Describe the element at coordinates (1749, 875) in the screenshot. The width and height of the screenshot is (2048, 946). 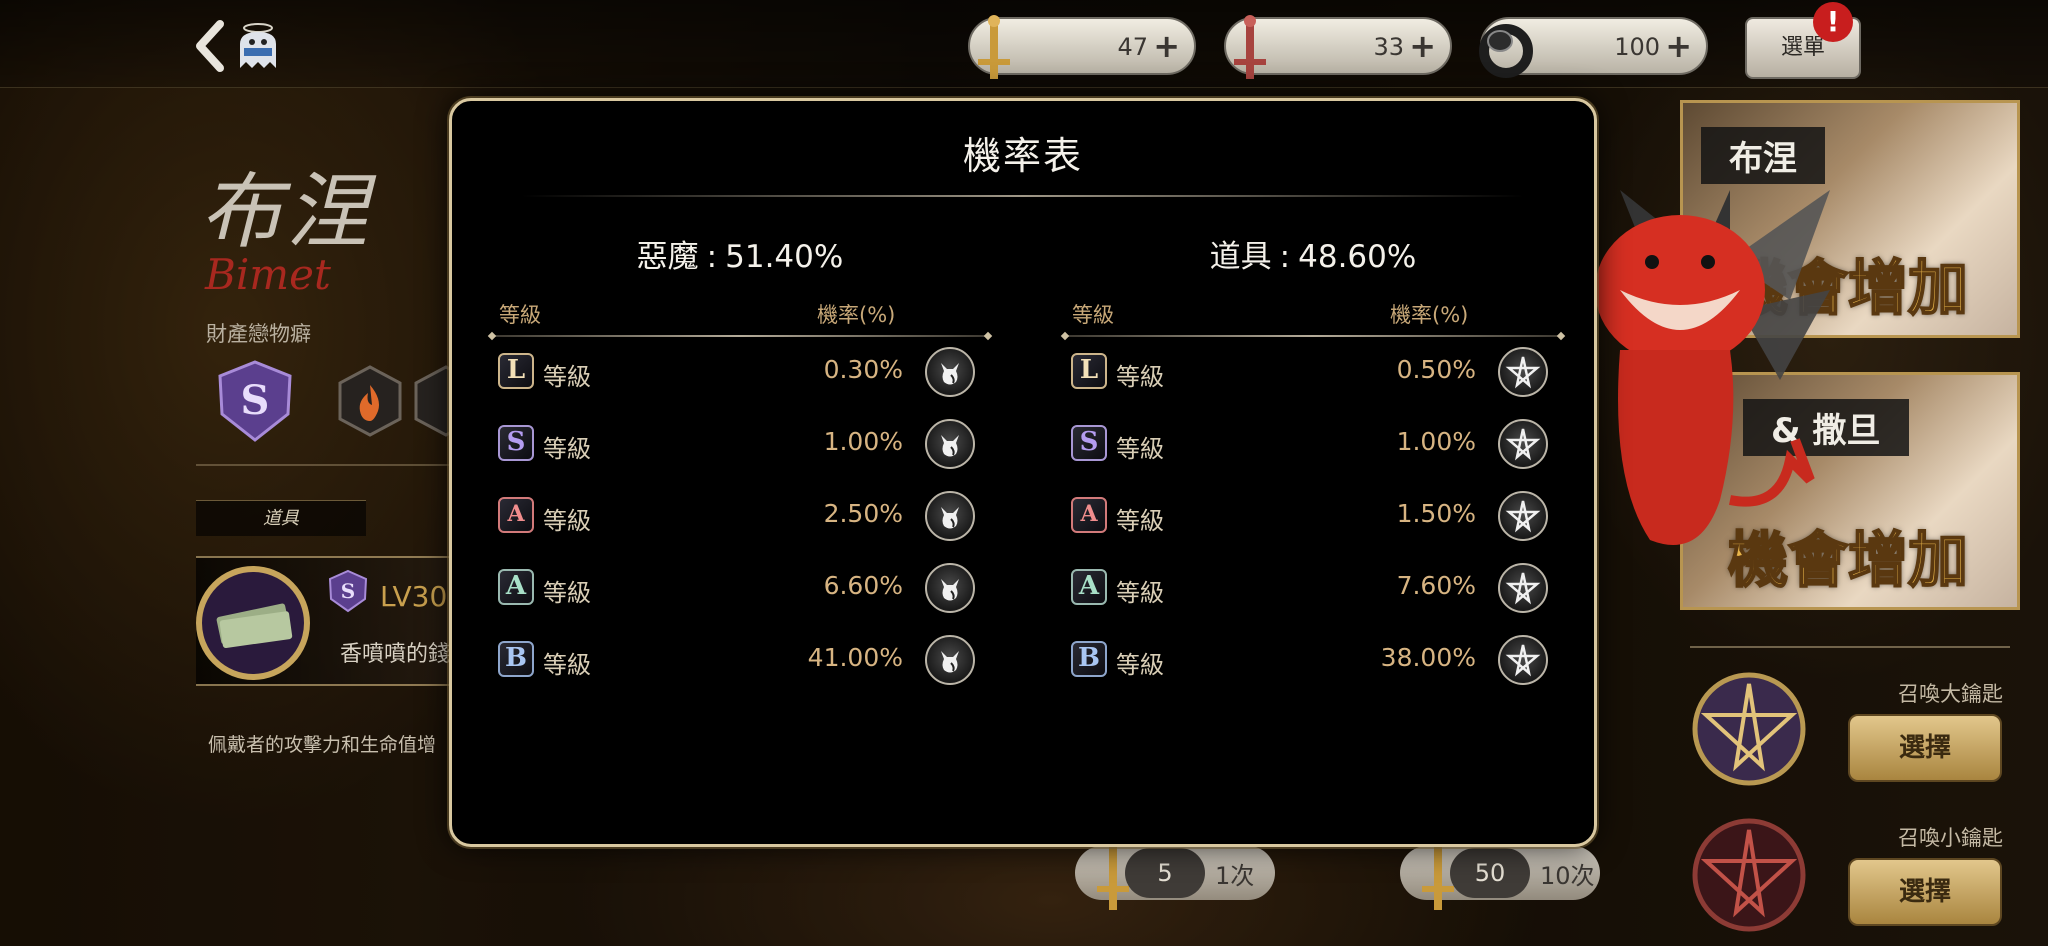
I see `small-key-pentagram-icon` at that location.